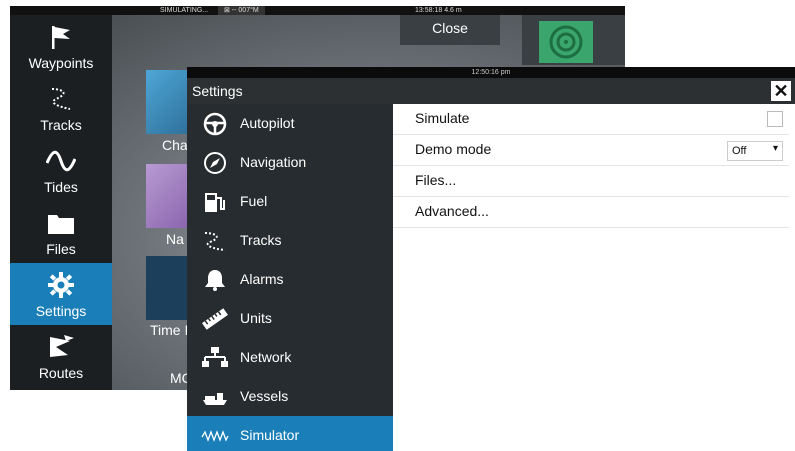 This screenshot has height=451, width=795. What do you see at coordinates (442, 118) in the screenshot?
I see `simulate-label: Simulate` at bounding box center [442, 118].